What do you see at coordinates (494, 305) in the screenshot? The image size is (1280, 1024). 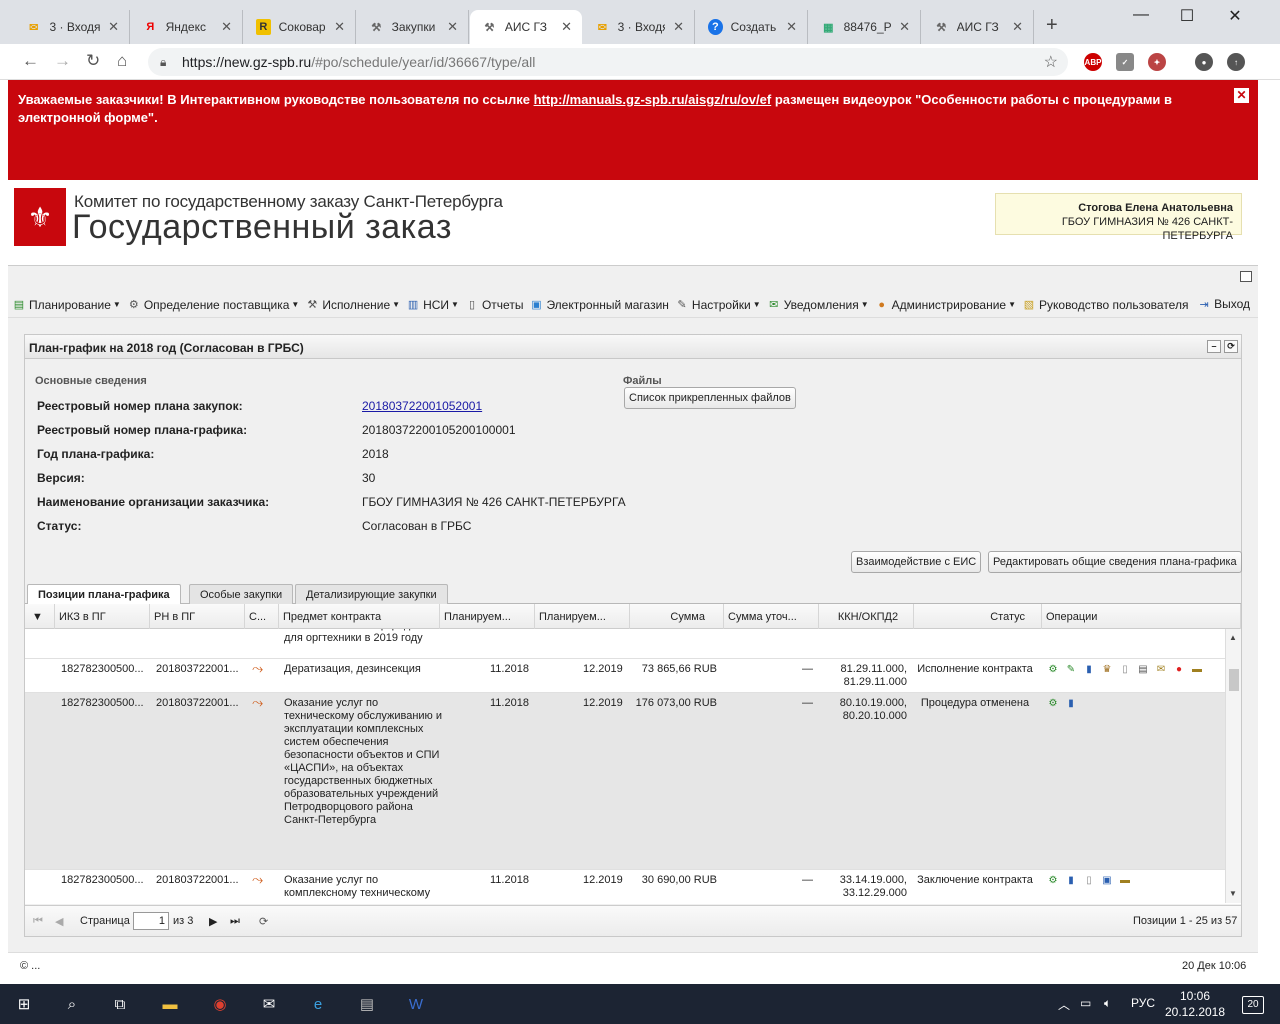 I see `menu-reports: ▯ Отчеты` at bounding box center [494, 305].